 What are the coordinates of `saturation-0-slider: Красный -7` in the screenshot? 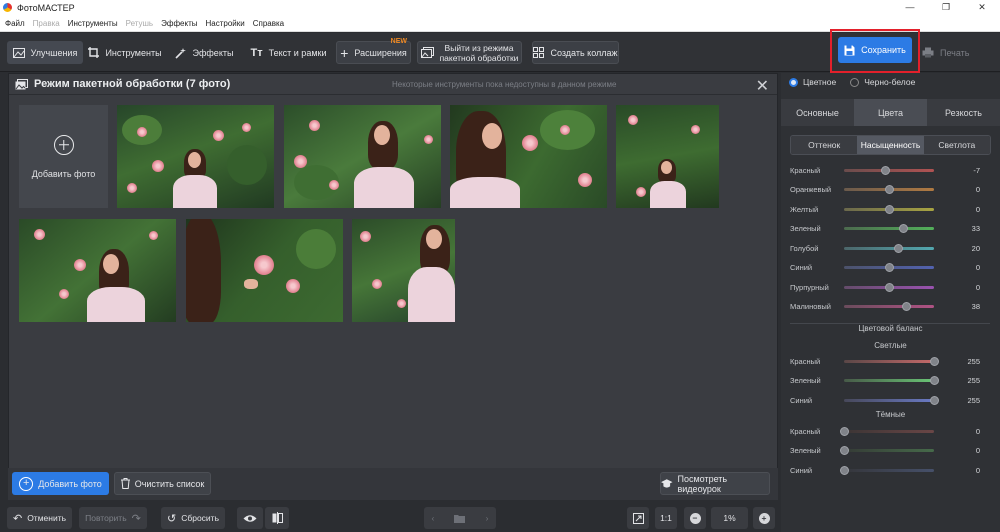 It's located at (885, 170).